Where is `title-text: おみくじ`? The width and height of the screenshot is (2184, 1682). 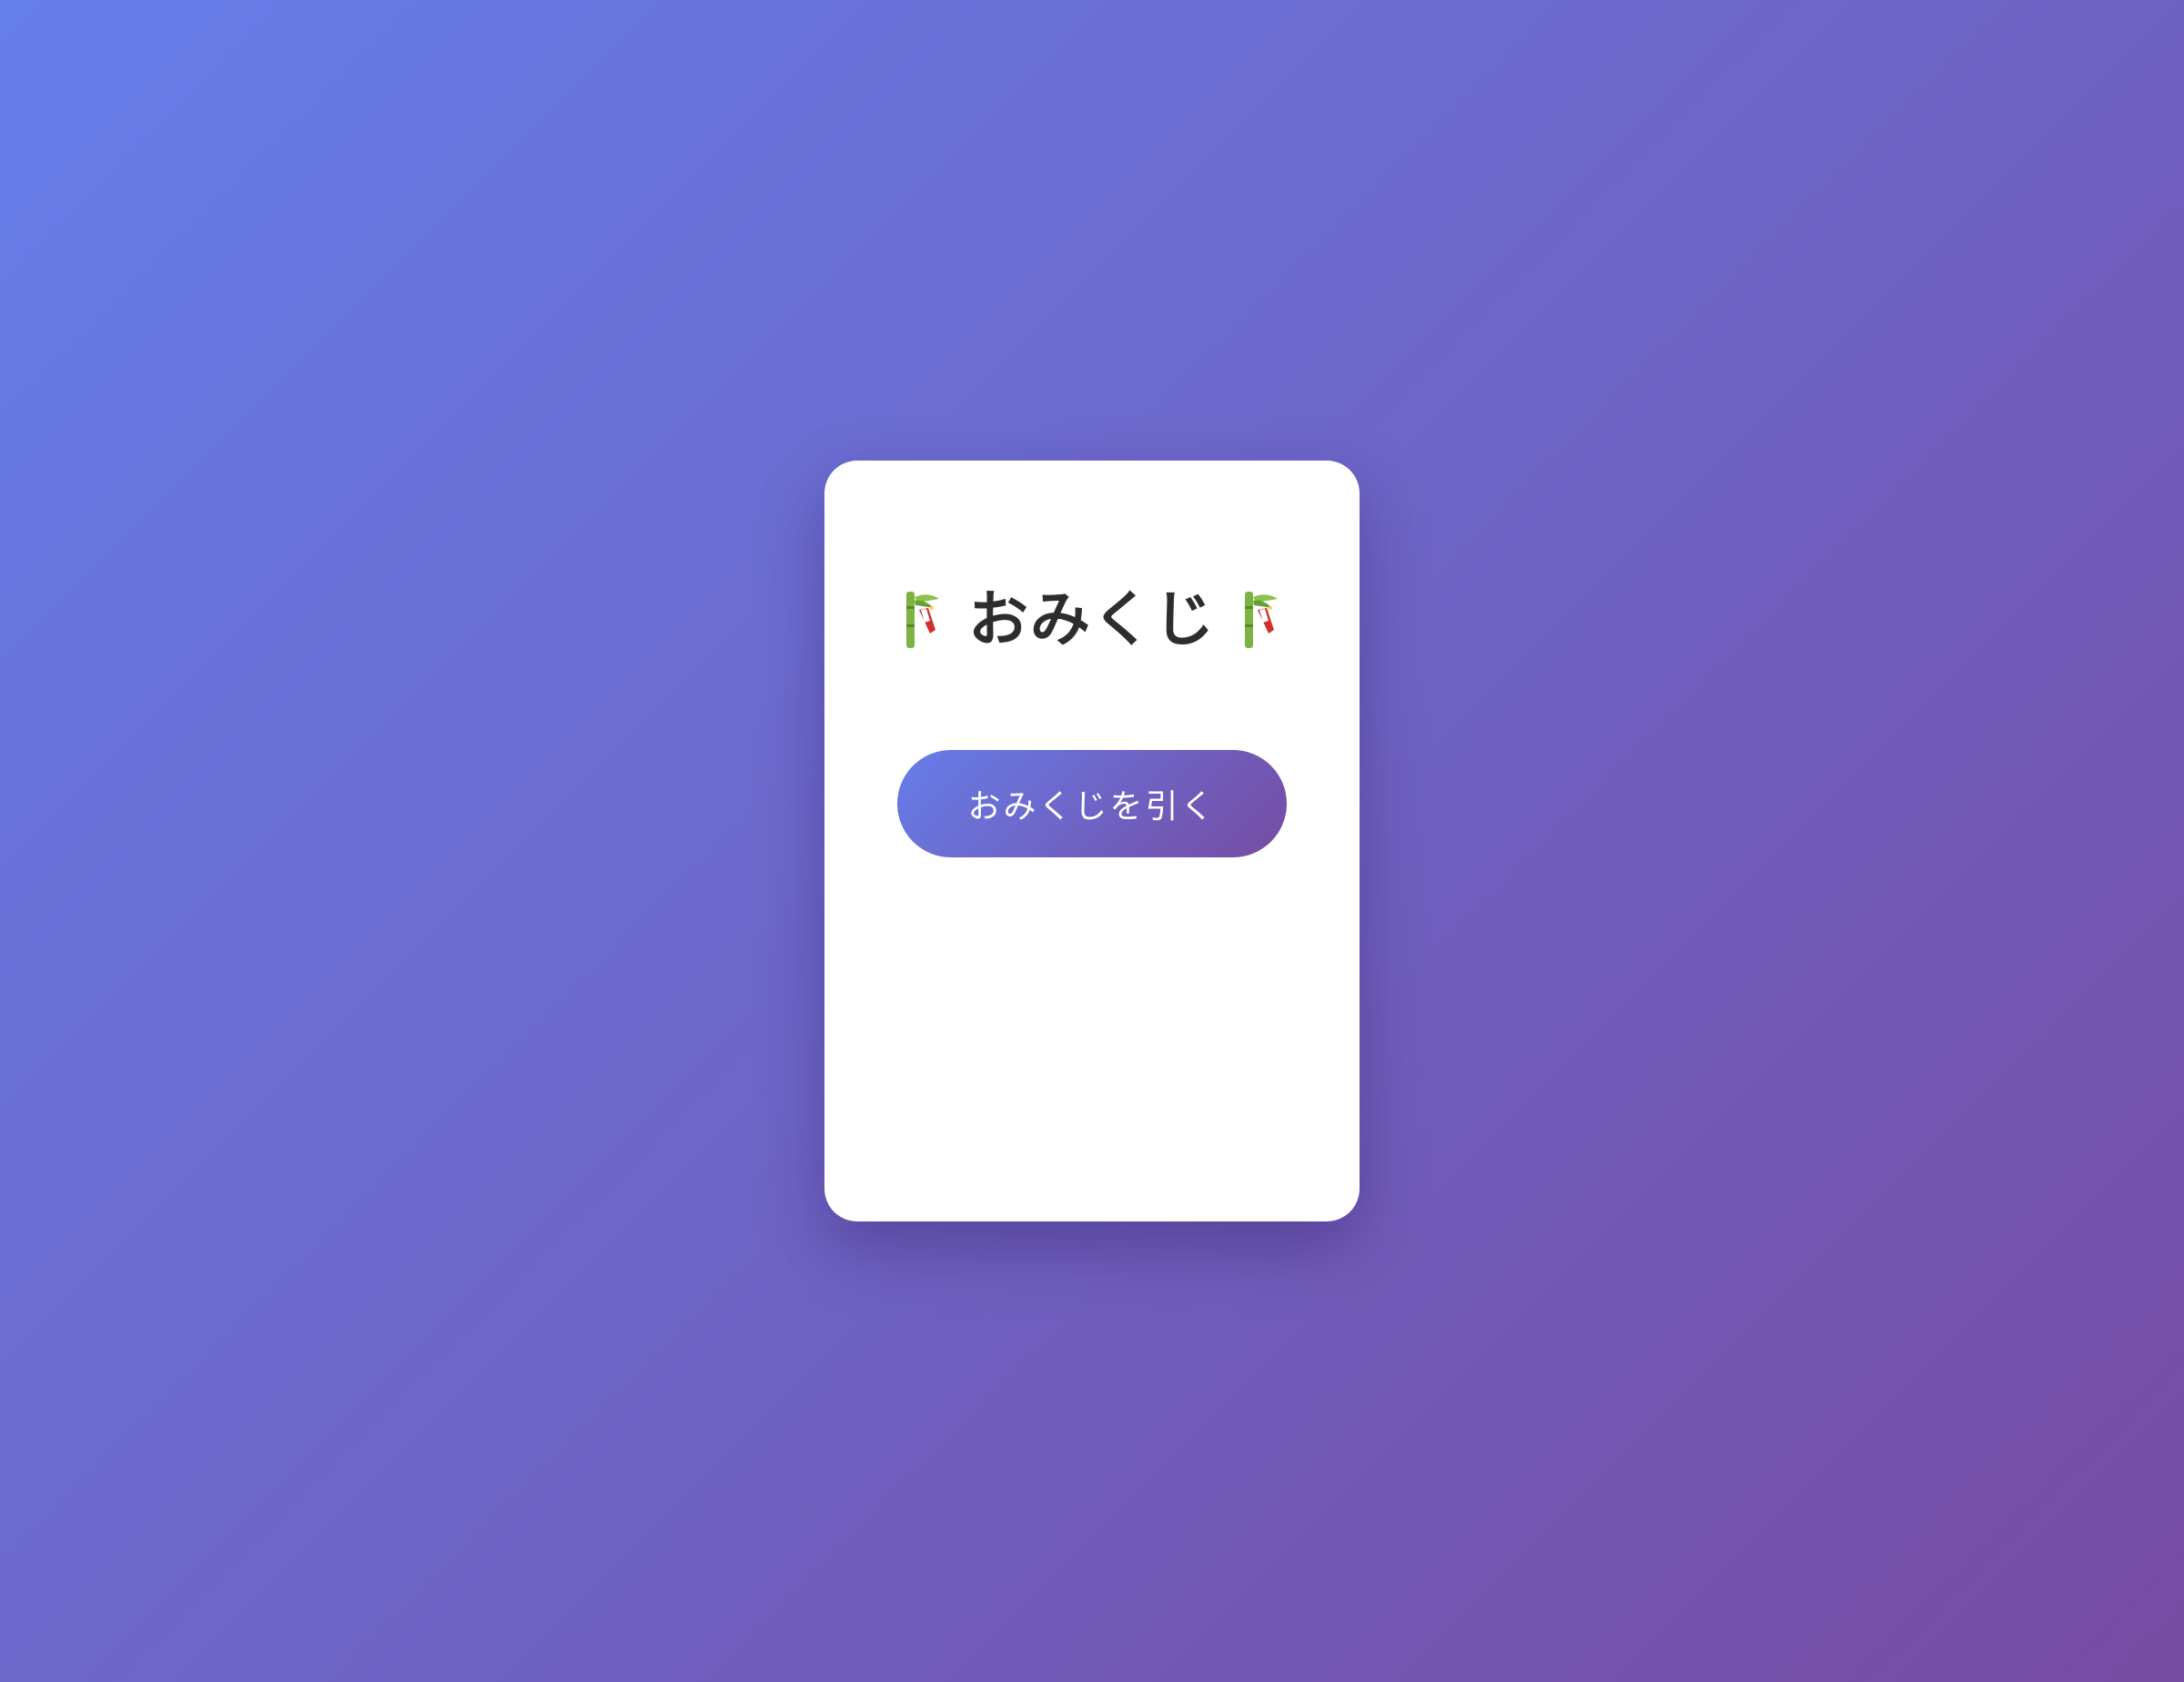 title-text: おみくじ is located at coordinates (1092, 619).